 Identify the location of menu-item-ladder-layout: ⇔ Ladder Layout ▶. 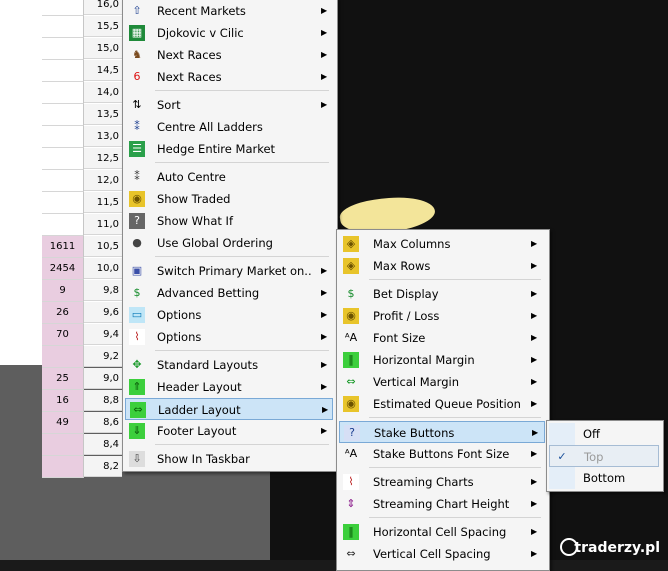
(229, 409).